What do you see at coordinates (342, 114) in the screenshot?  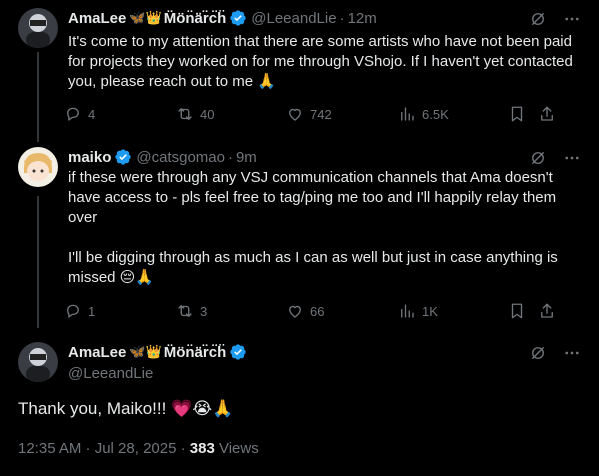 I see `like-button: 742` at bounding box center [342, 114].